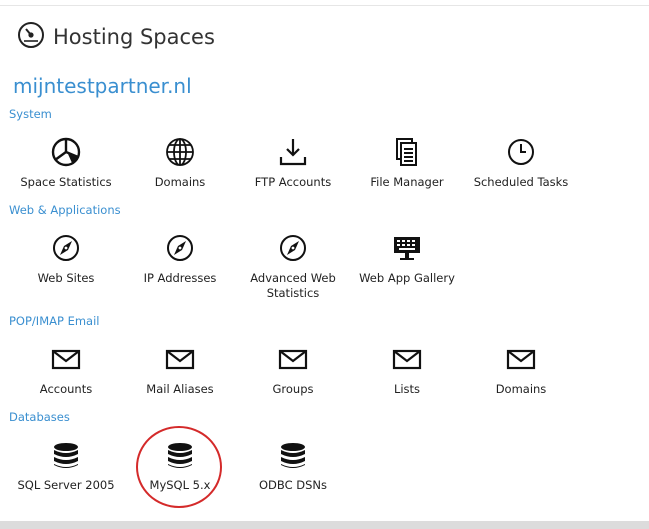  What do you see at coordinates (39, 417) in the screenshot?
I see `section-title-databases: Databases` at bounding box center [39, 417].